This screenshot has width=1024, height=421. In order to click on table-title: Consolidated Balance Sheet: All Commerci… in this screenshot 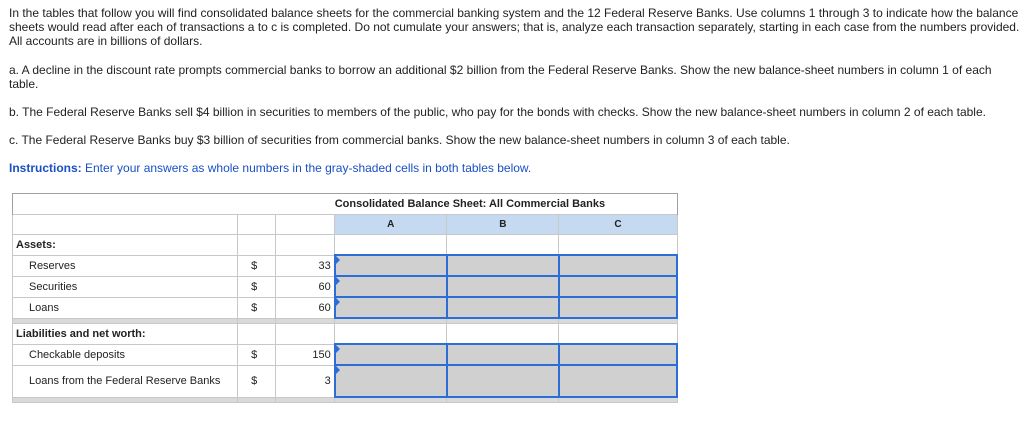, I will do `click(469, 204)`.